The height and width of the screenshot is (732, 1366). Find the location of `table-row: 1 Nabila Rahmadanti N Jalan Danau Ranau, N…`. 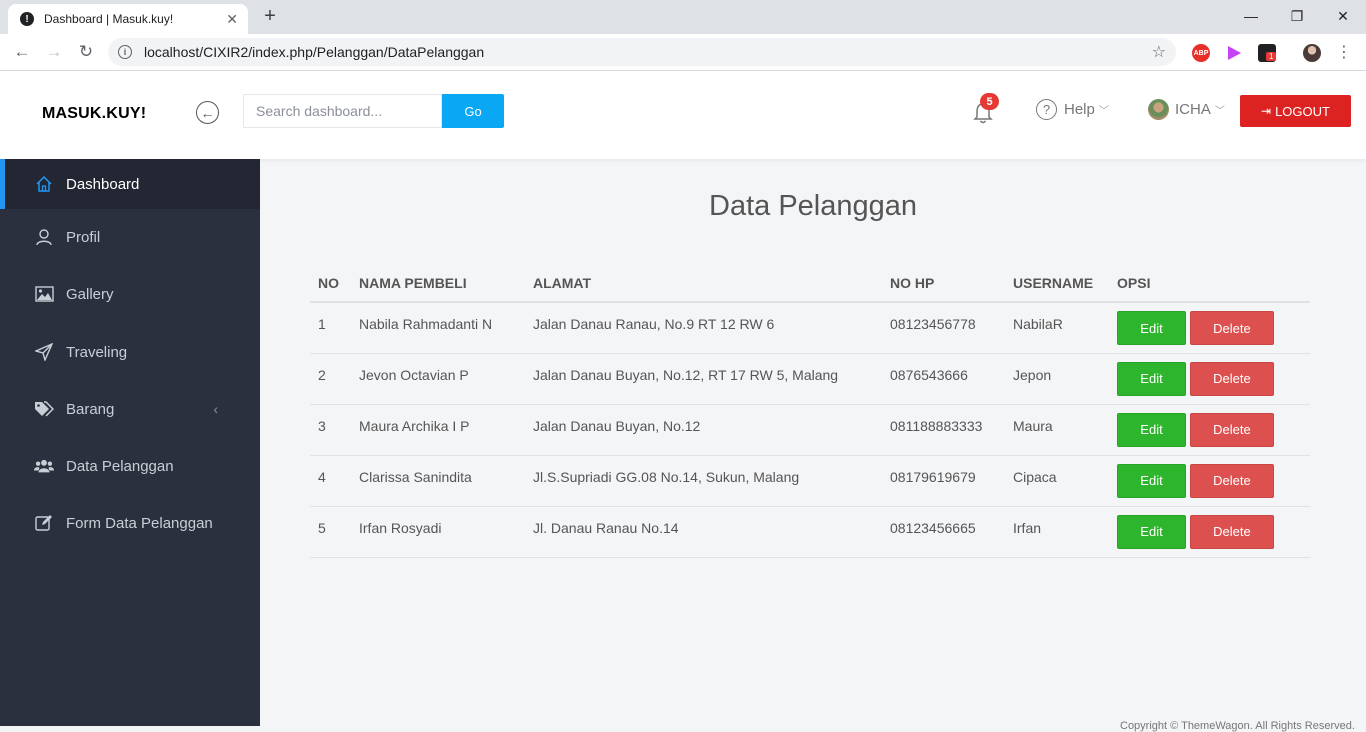

table-row: 1 Nabila Rahmadanti N Jalan Danau Ranau, N… is located at coordinates (810, 328).